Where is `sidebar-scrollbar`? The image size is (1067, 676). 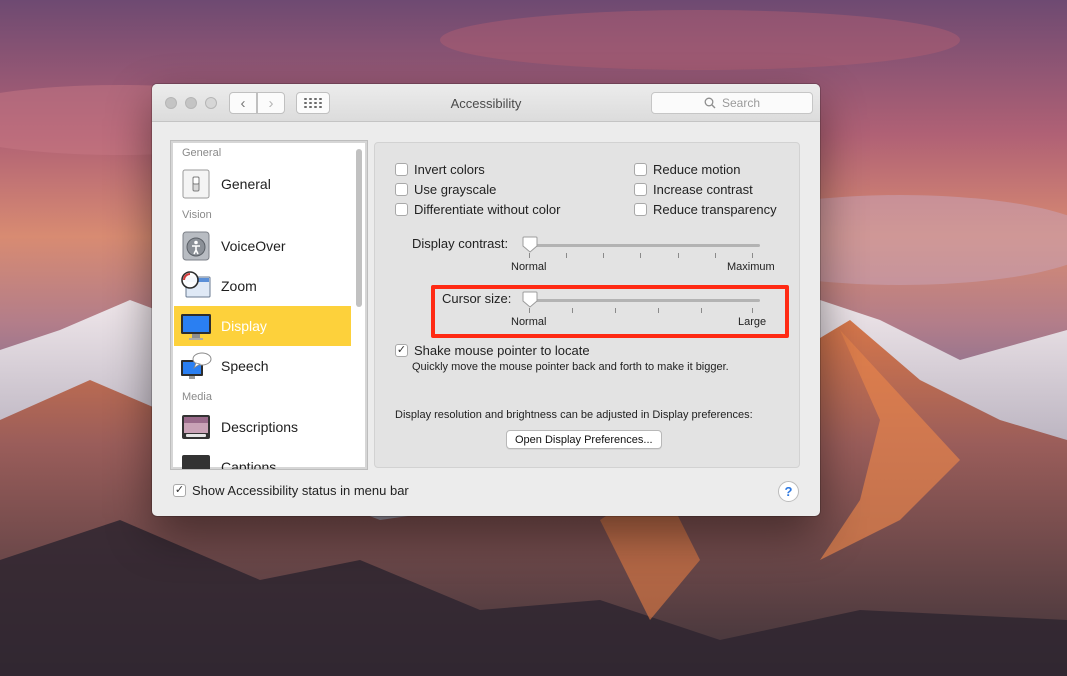
sidebar-scrollbar is located at coordinates (359, 228).